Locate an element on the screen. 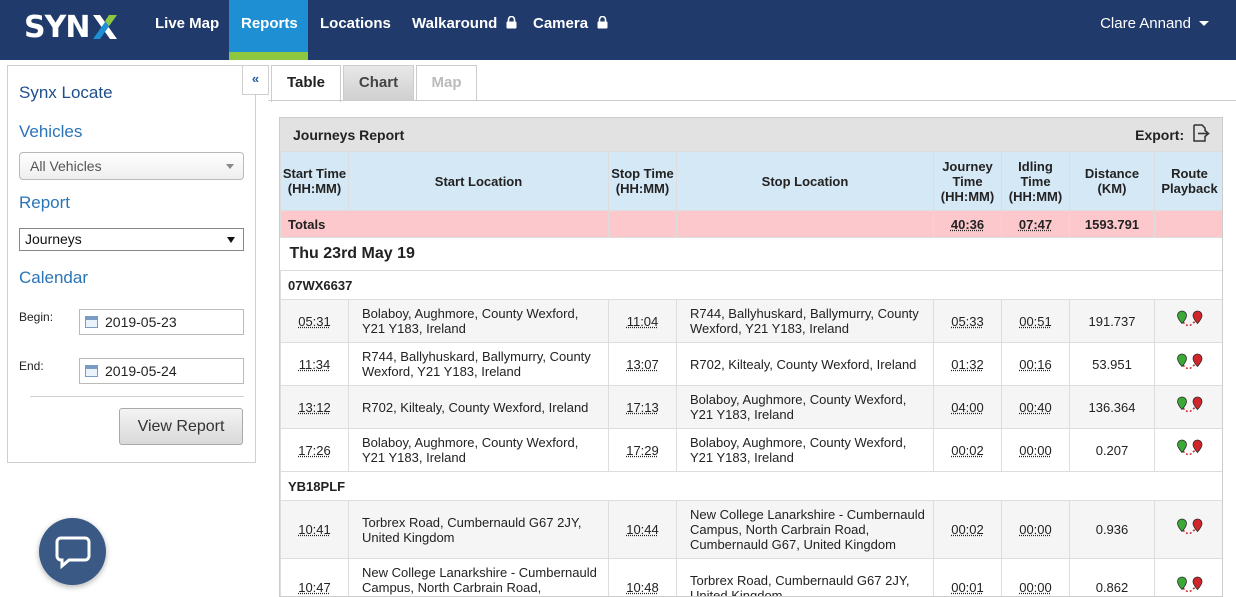 Image resolution: width=1236 pixels, height=597 pixels. totals-idling-time: 07:47 is located at coordinates (1035, 224).